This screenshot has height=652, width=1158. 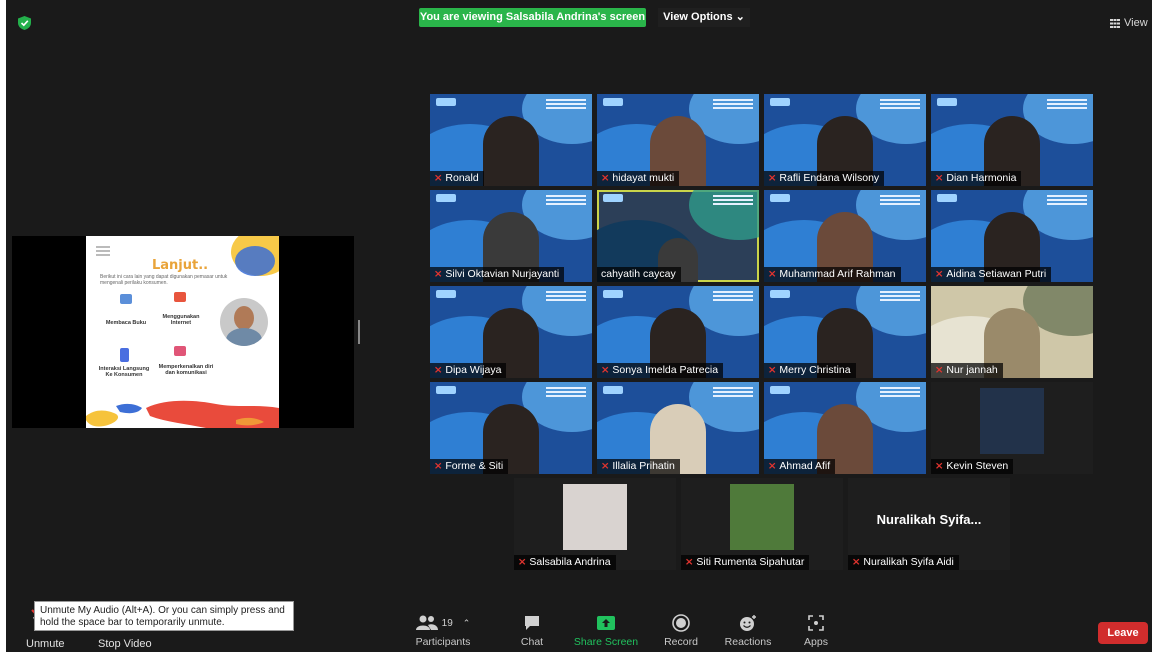 I want to click on participant-tile: ⨯ Salsabila Andrina, so click(x=595, y=524).